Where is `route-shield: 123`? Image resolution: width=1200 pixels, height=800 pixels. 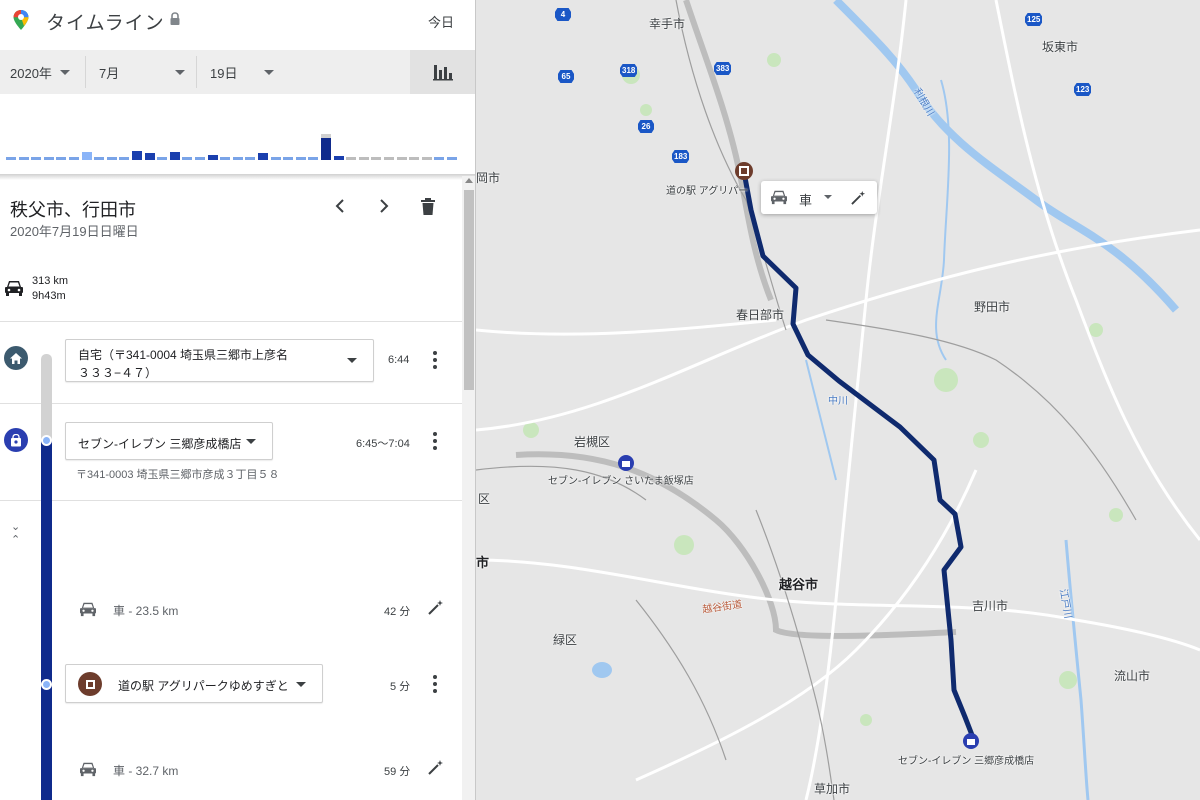 route-shield: 123 is located at coordinates (1083, 89).